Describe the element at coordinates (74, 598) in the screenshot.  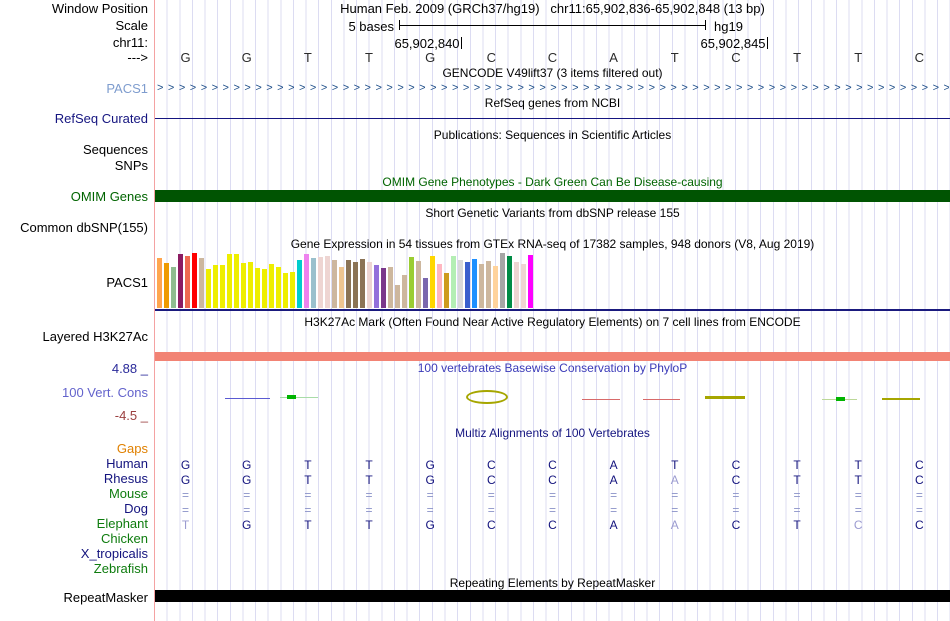
I see `repeatmasker-label: RepeatMasker` at that location.